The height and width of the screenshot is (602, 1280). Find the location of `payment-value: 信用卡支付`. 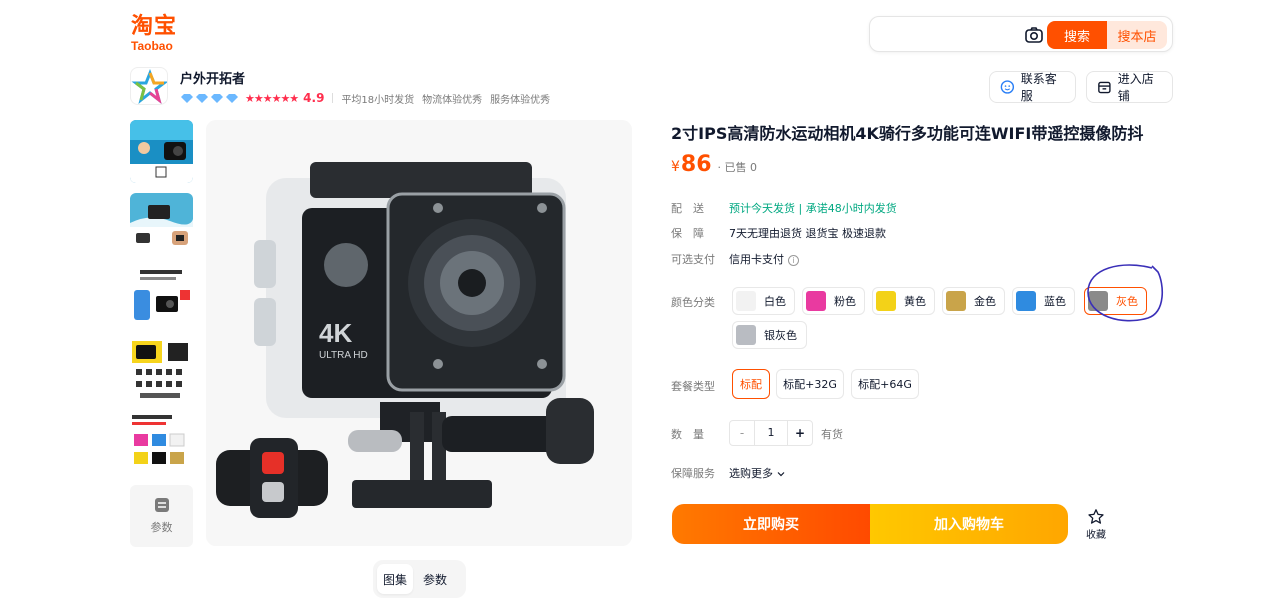

payment-value: 信用卡支付 is located at coordinates (756, 259).